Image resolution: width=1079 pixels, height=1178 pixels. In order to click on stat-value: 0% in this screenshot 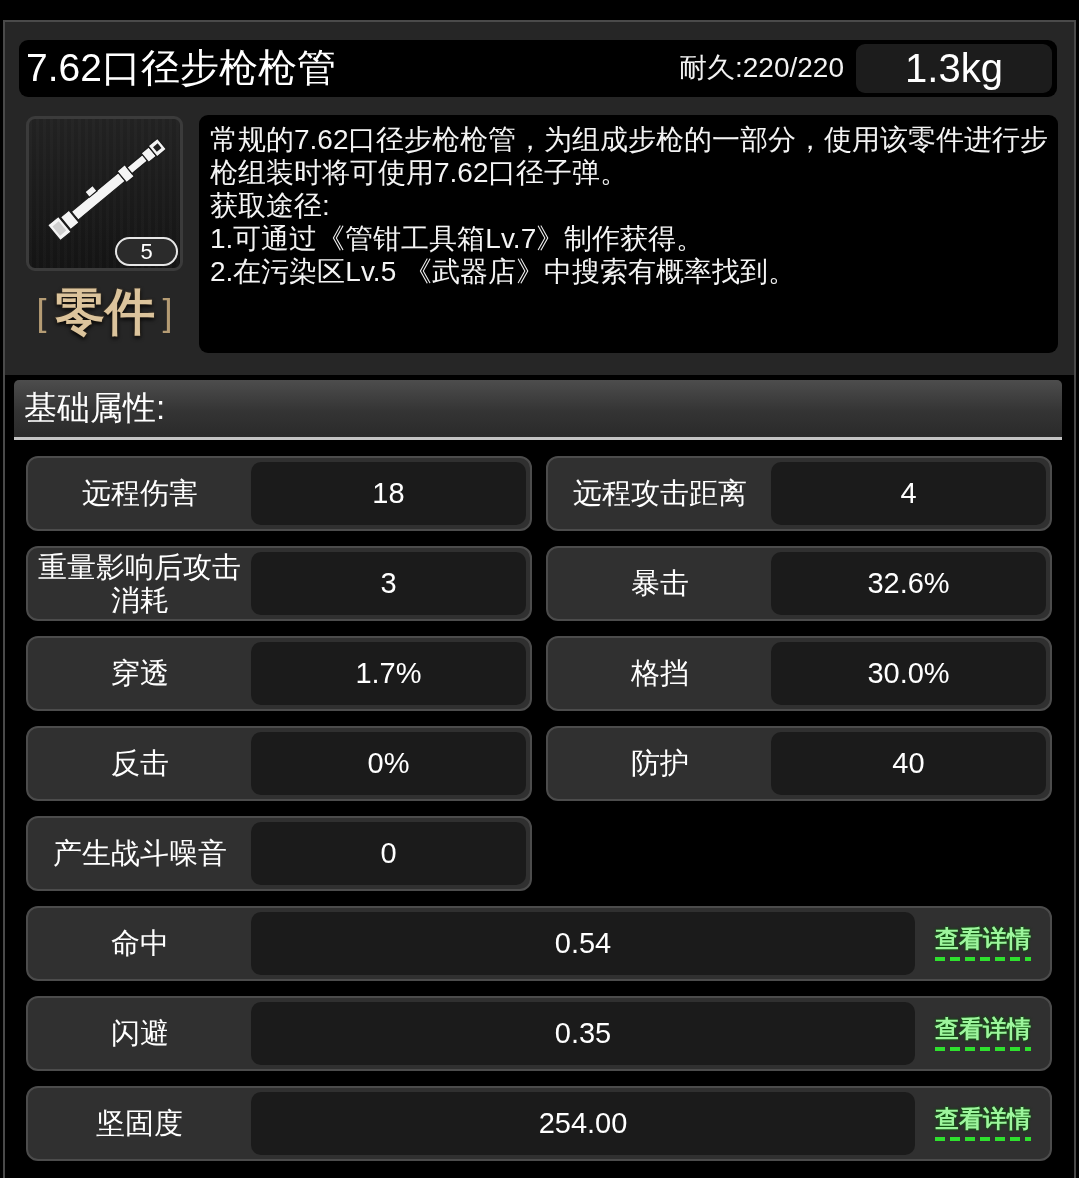, I will do `click(388, 763)`.